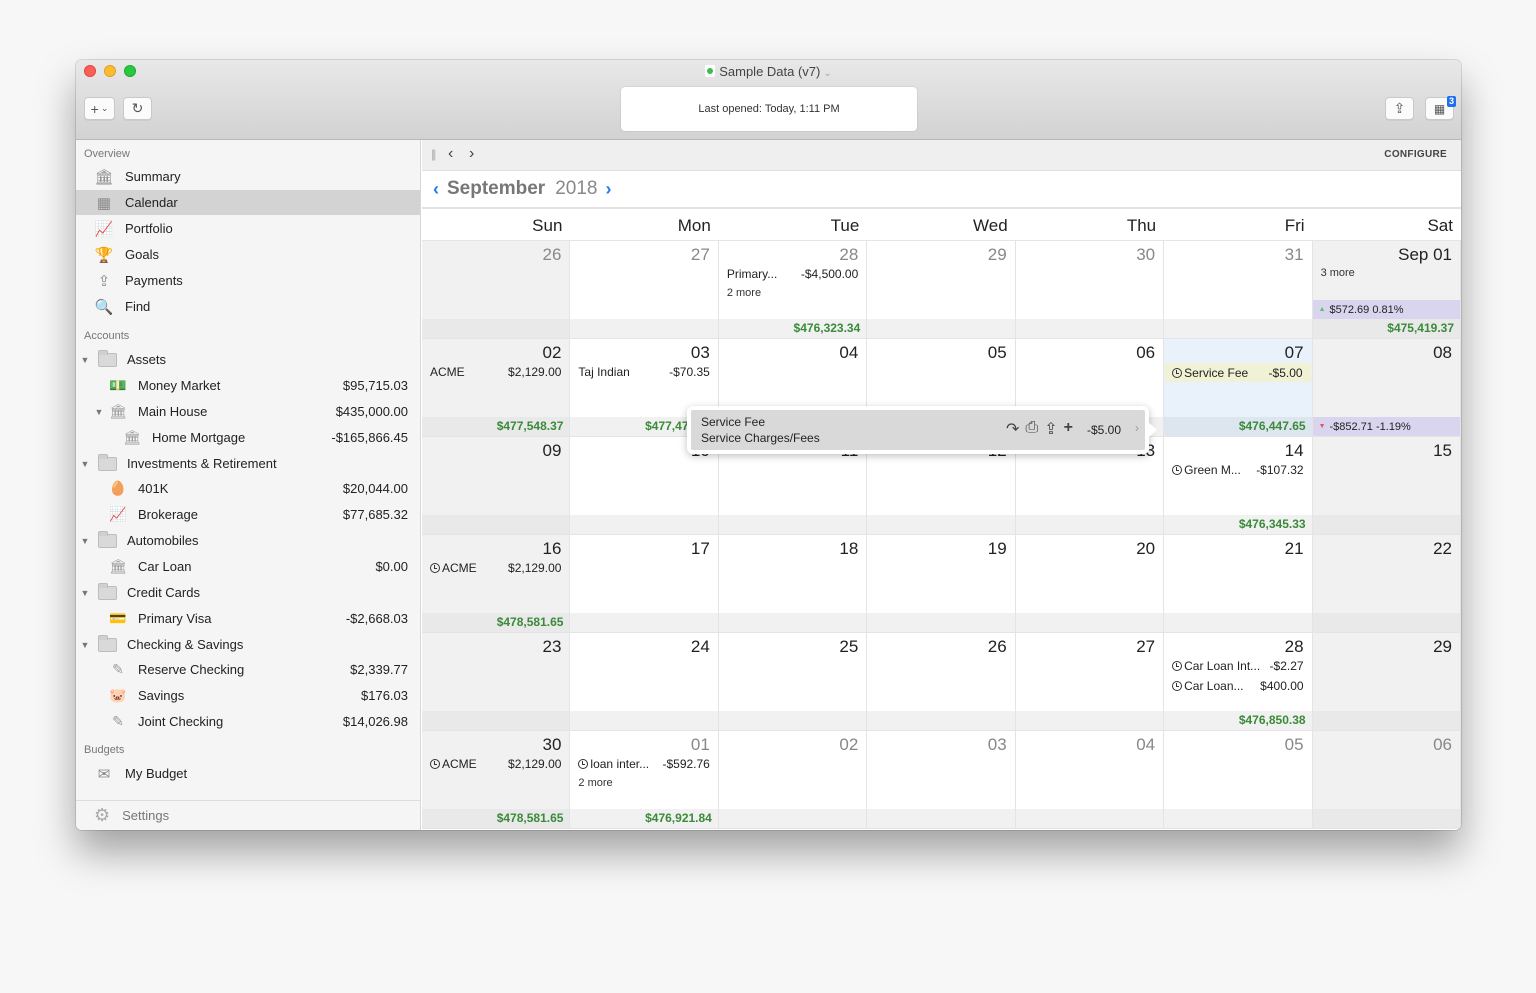 Image resolution: width=1536 pixels, height=993 pixels. I want to click on transaction-item: Primary... -$4,500.00, so click(792, 274).